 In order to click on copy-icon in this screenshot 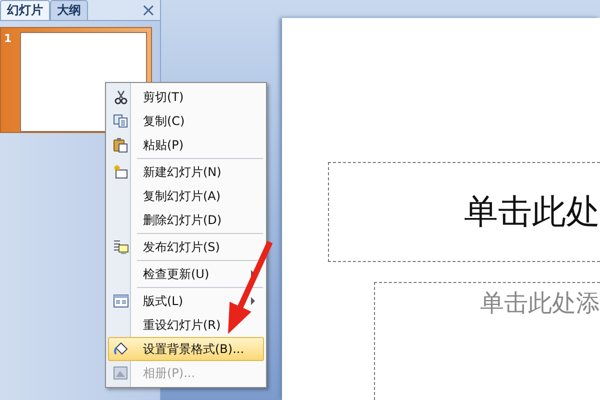, I will do `click(121, 121)`.